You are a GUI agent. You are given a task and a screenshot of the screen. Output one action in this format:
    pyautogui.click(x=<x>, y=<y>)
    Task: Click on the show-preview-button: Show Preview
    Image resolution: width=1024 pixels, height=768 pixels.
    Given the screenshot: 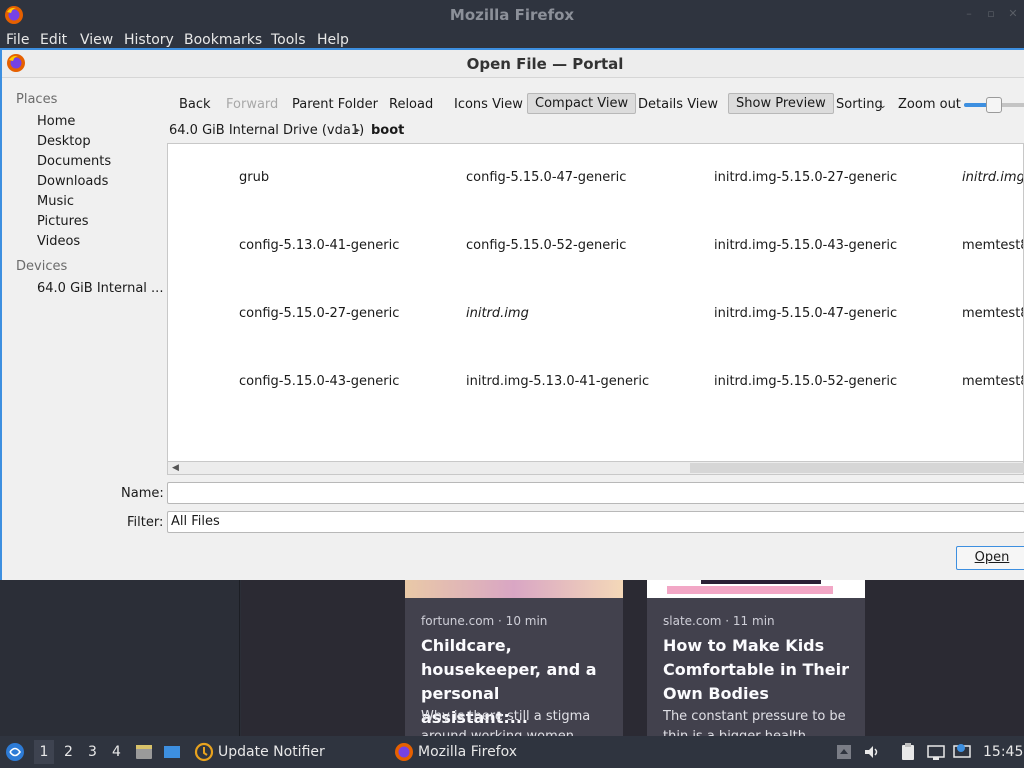 What is the action you would take?
    pyautogui.click(x=781, y=103)
    